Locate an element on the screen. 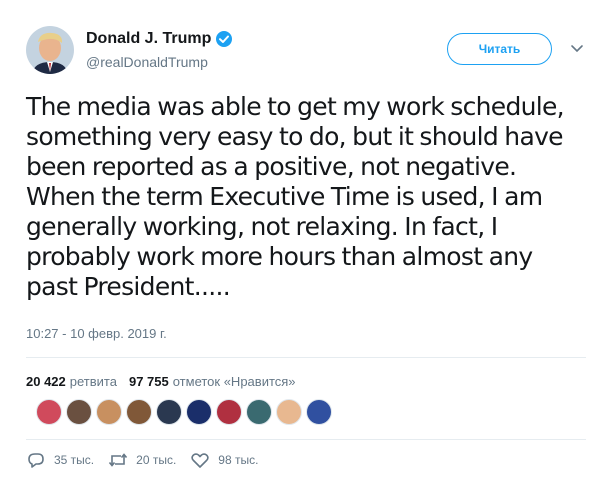 This screenshot has height=478, width=594. retweets-count: 20 422 is located at coordinates (46, 381).